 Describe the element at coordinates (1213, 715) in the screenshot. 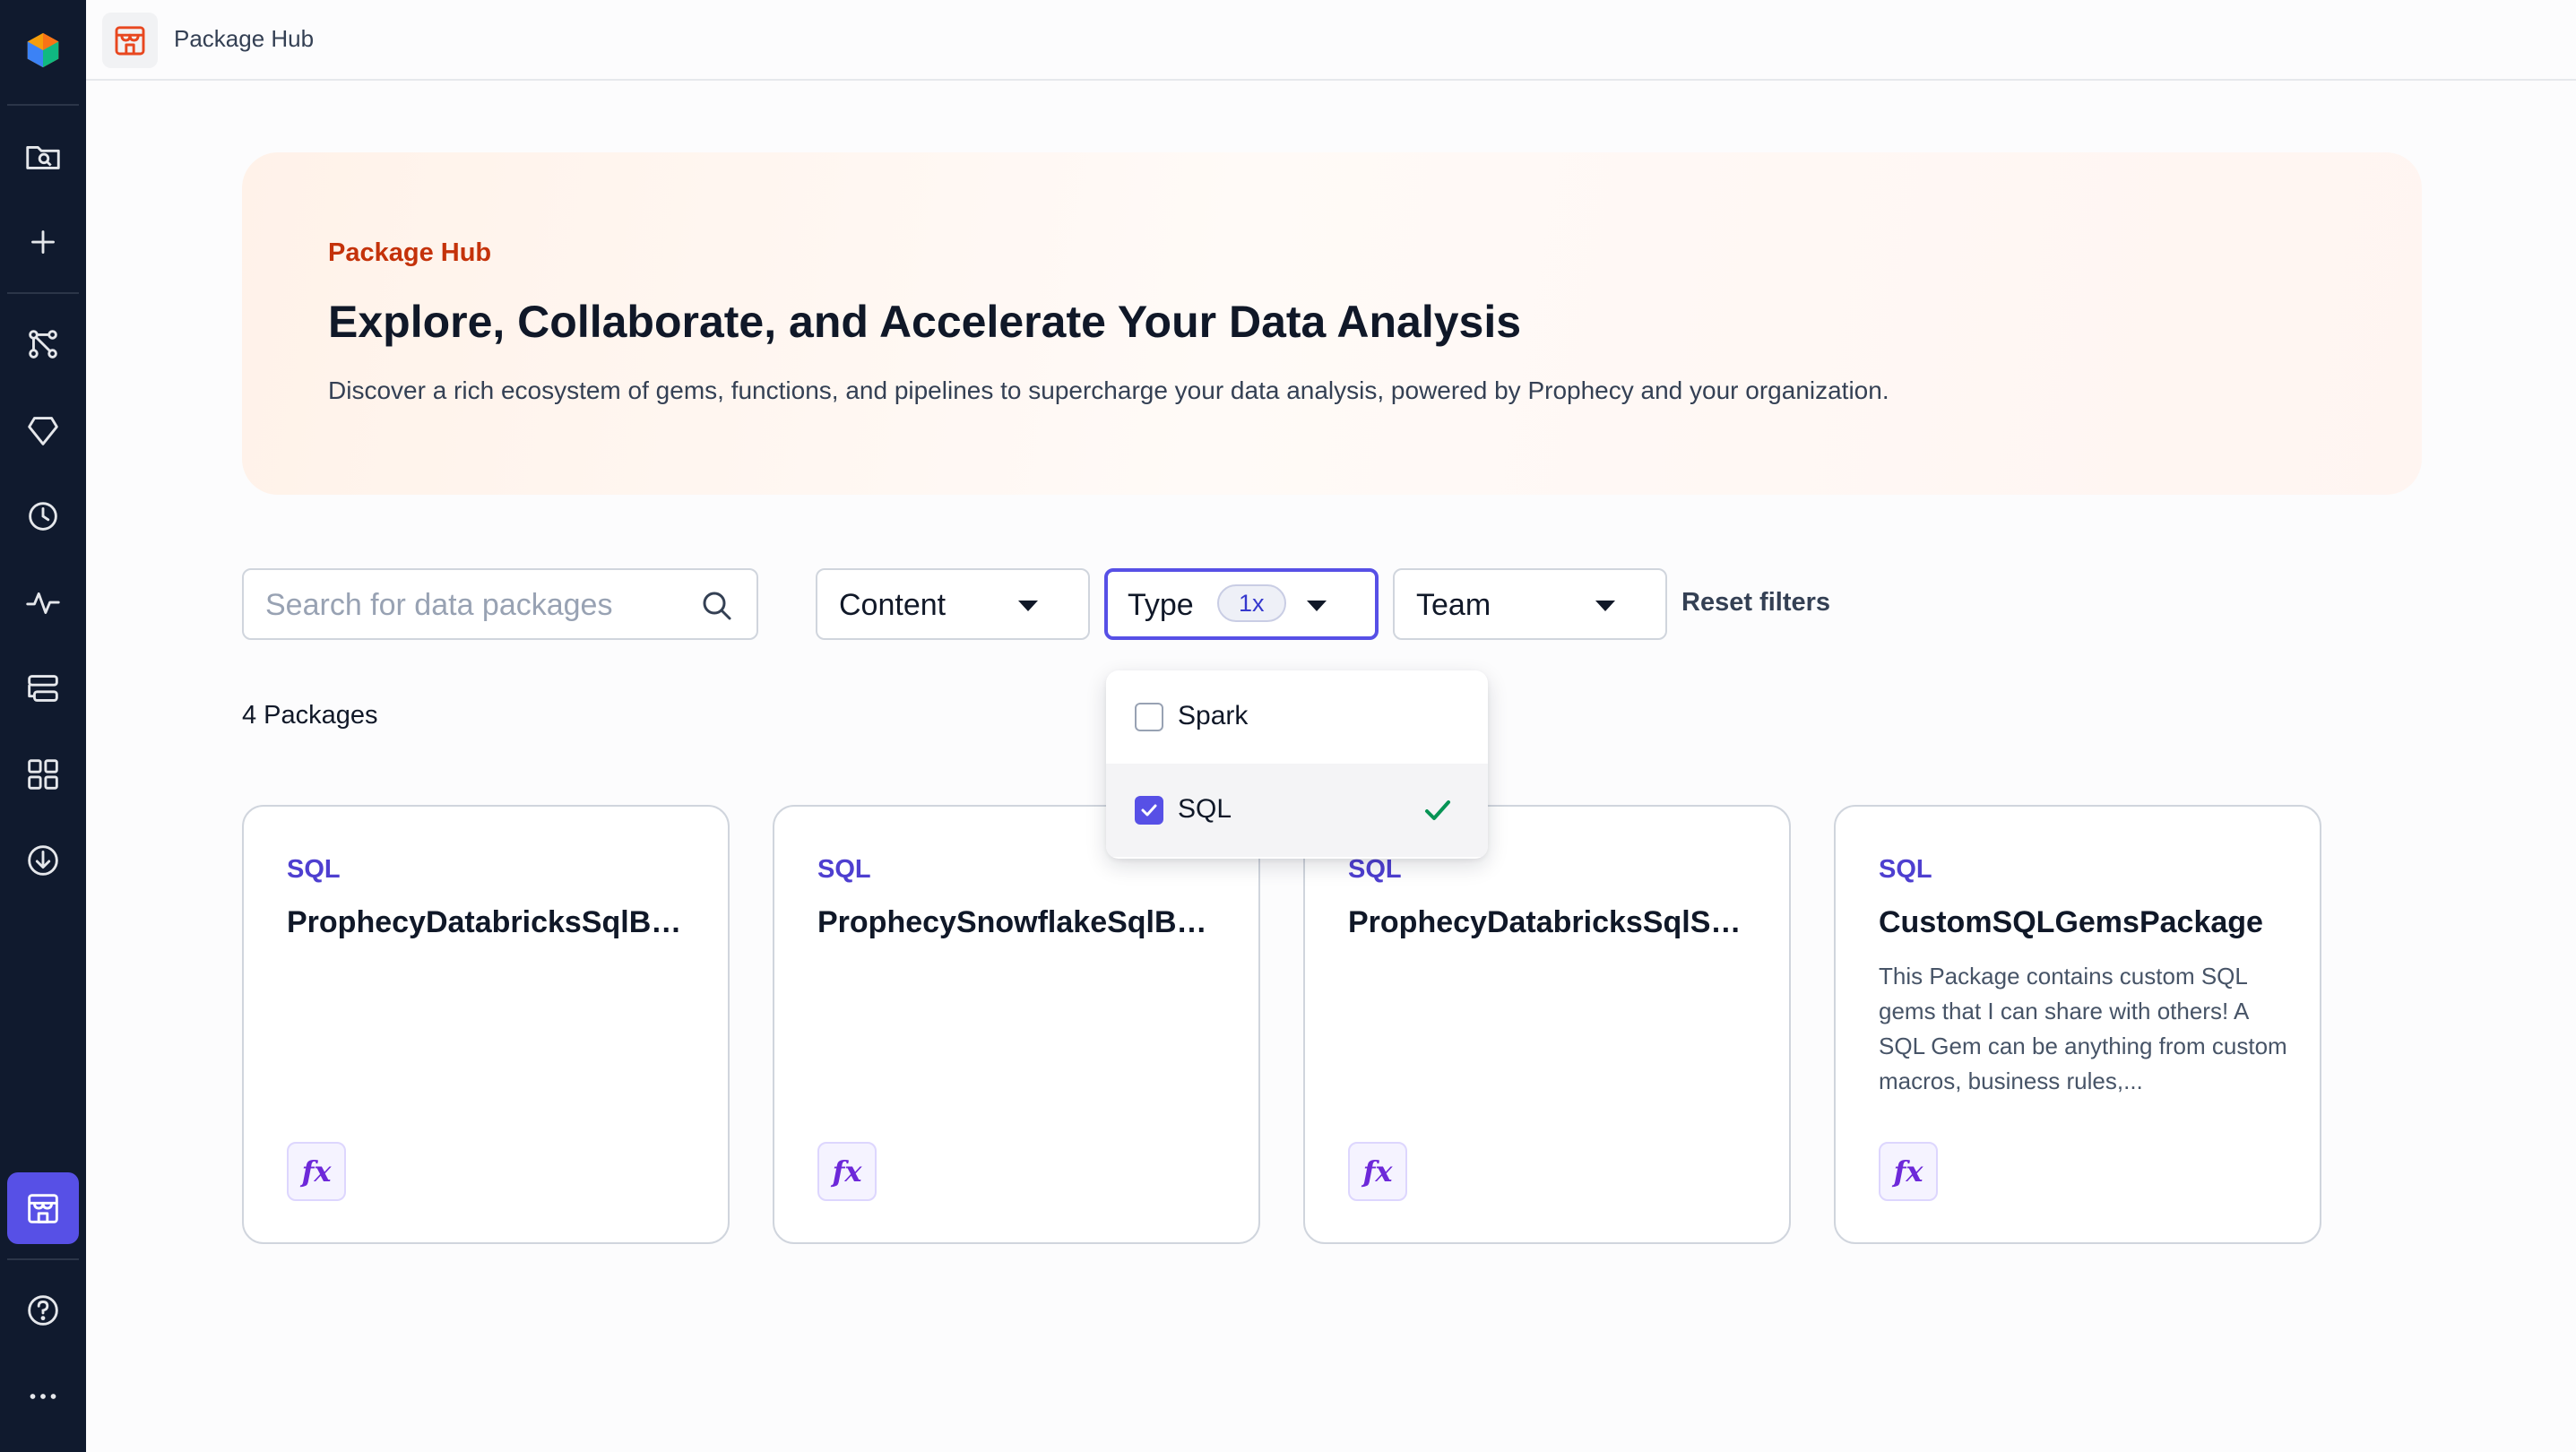

I see `type-option-label: Spark` at that location.